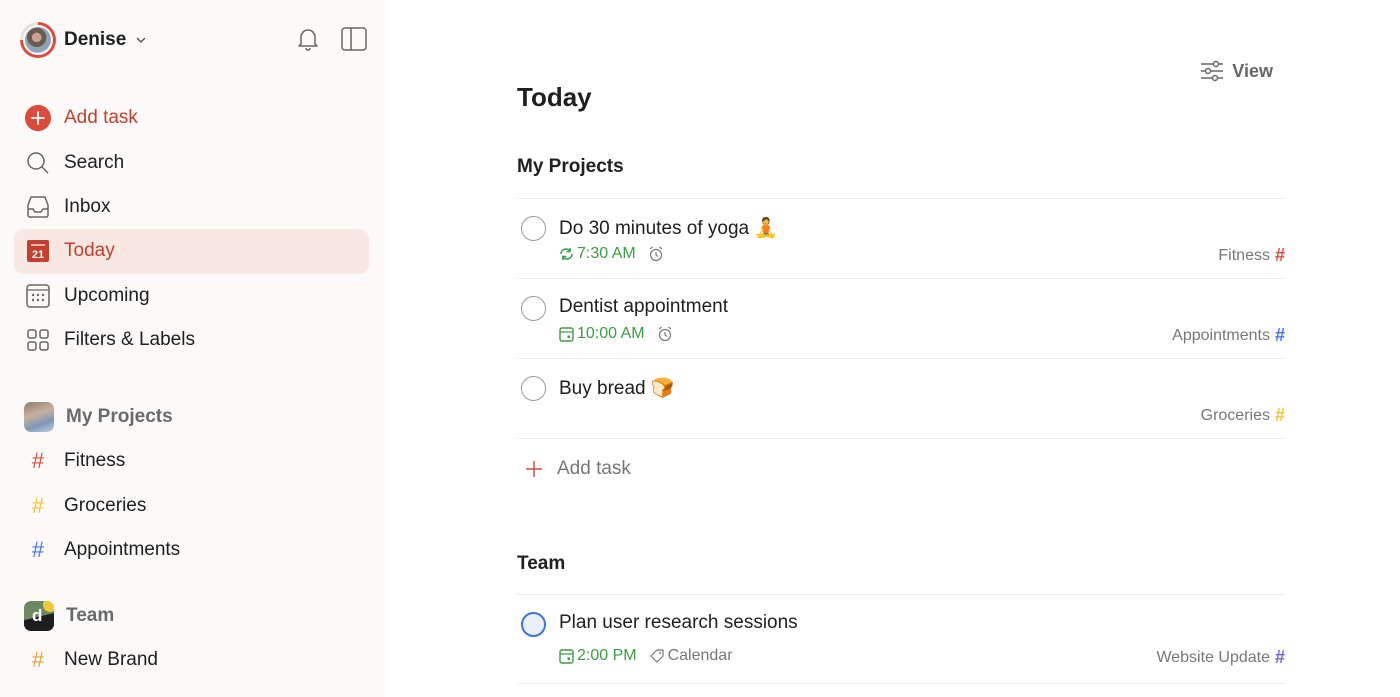 Image resolution: width=1400 pixels, height=697 pixels. Describe the element at coordinates (597, 254) in the screenshot. I see `task-due-date: 7:30 AM` at that location.